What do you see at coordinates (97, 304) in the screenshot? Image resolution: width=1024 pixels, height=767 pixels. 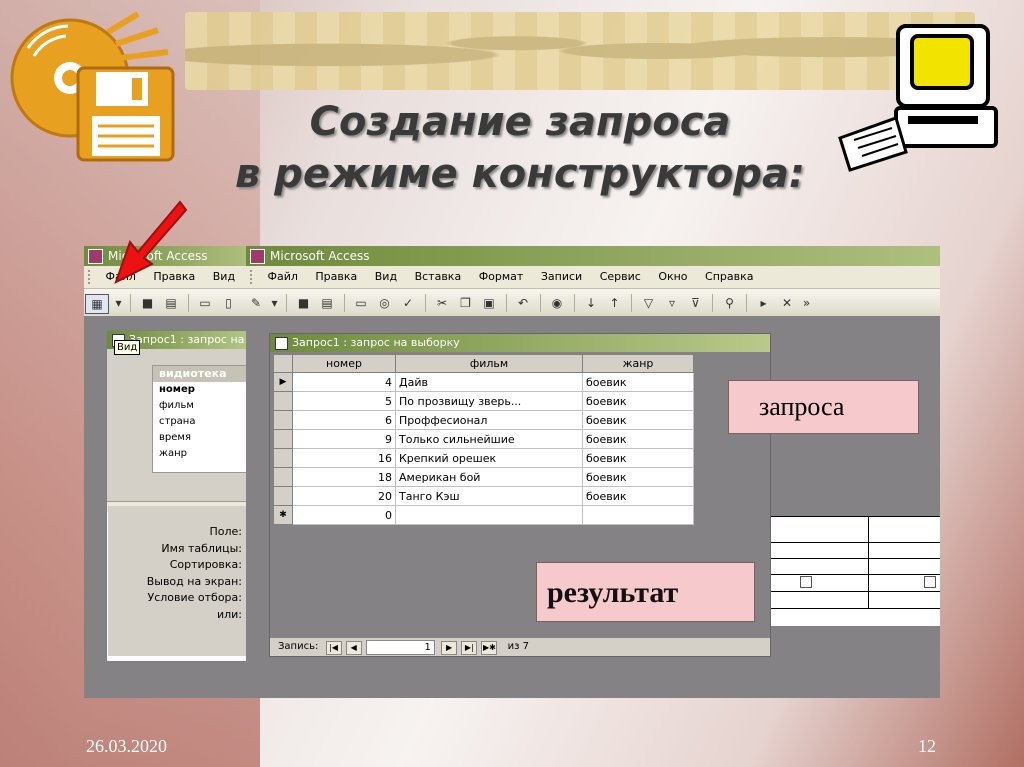 I see `view-button: ▦` at bounding box center [97, 304].